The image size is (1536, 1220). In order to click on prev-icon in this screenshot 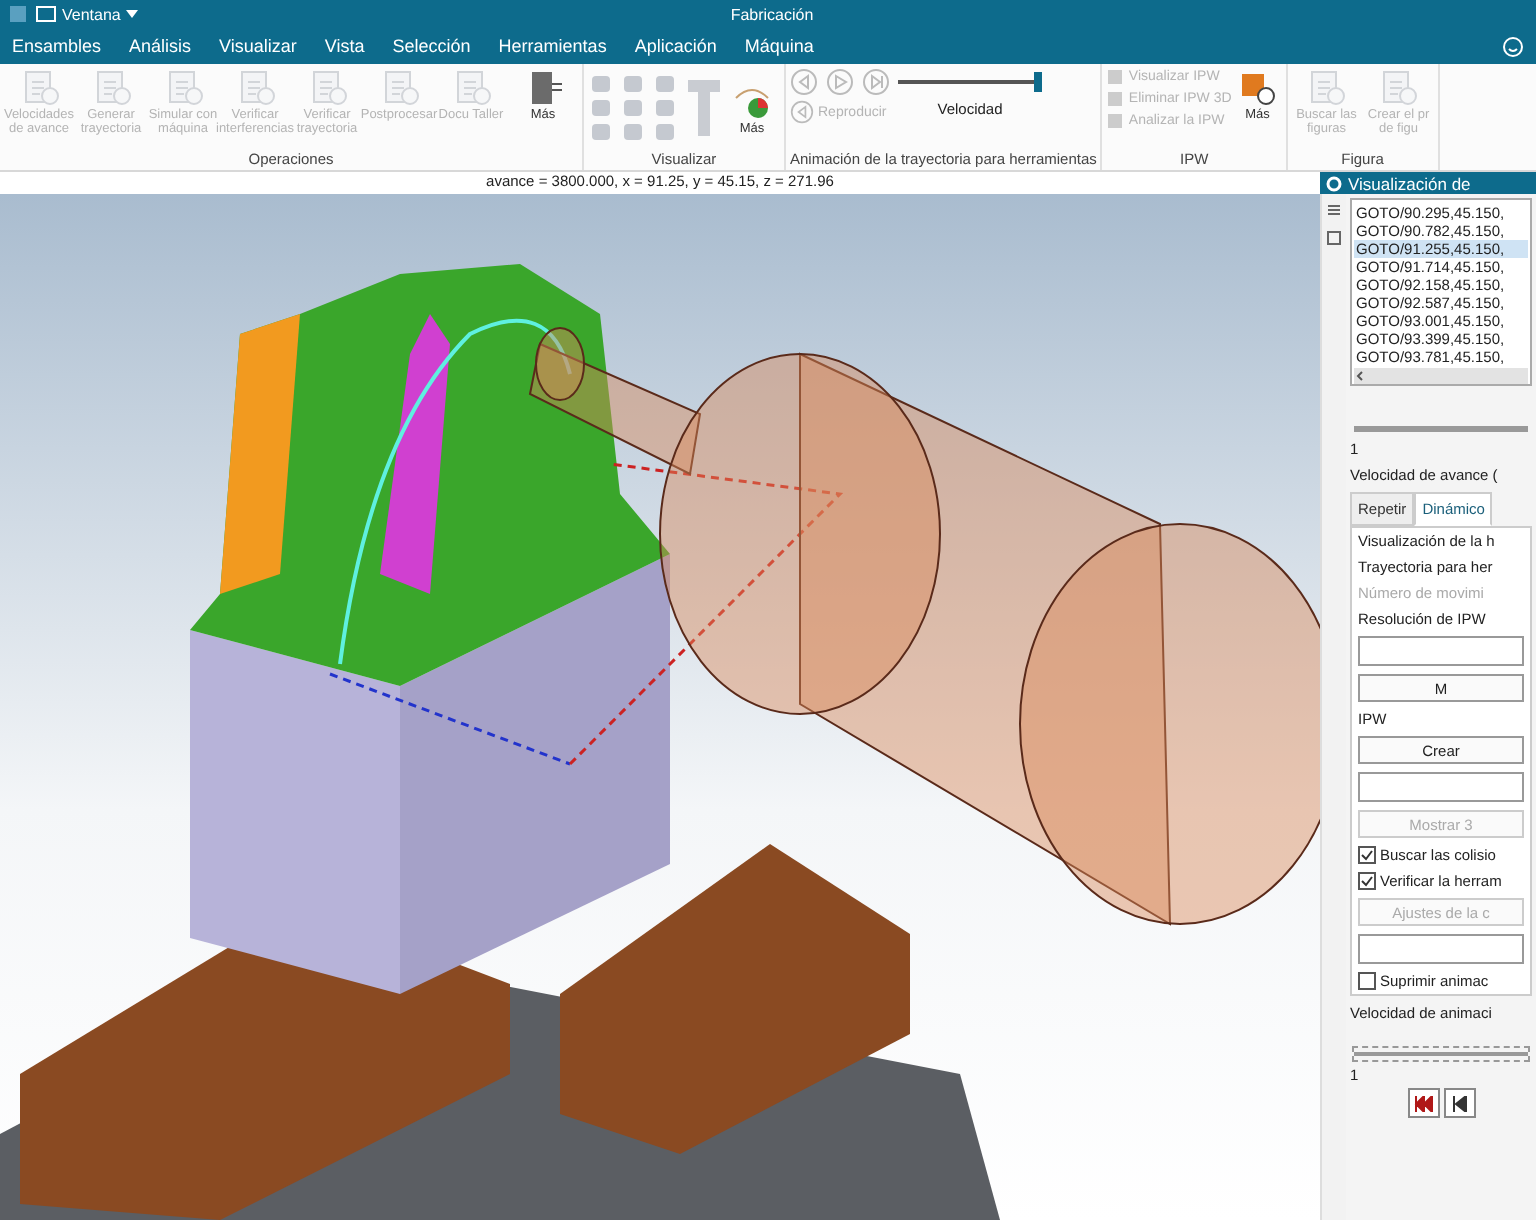, I will do `click(804, 82)`.